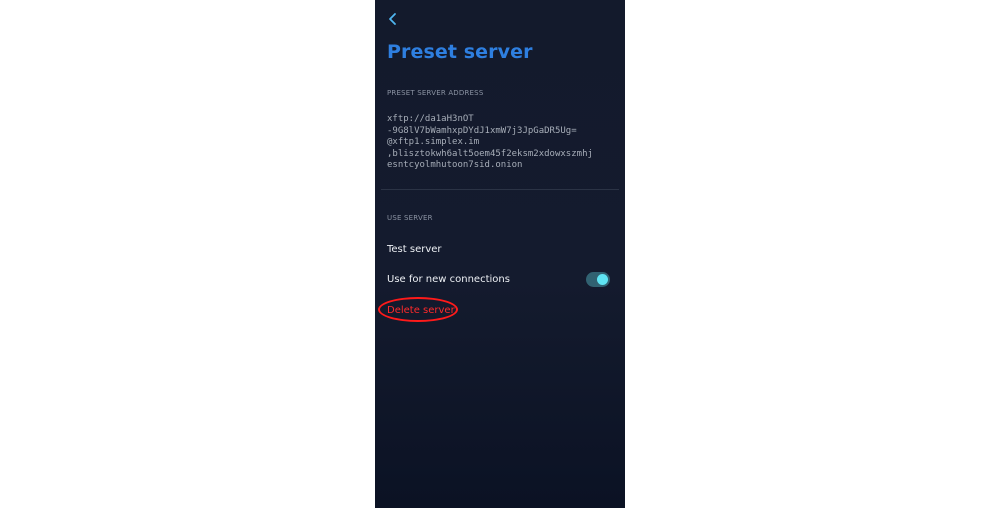 This screenshot has height=508, width=1000. What do you see at coordinates (482, 130) in the screenshot?
I see `address-line: -9G8lV7bWamhxpDYdJ1xmW7j3JpGaDR5Ug=` at bounding box center [482, 130].